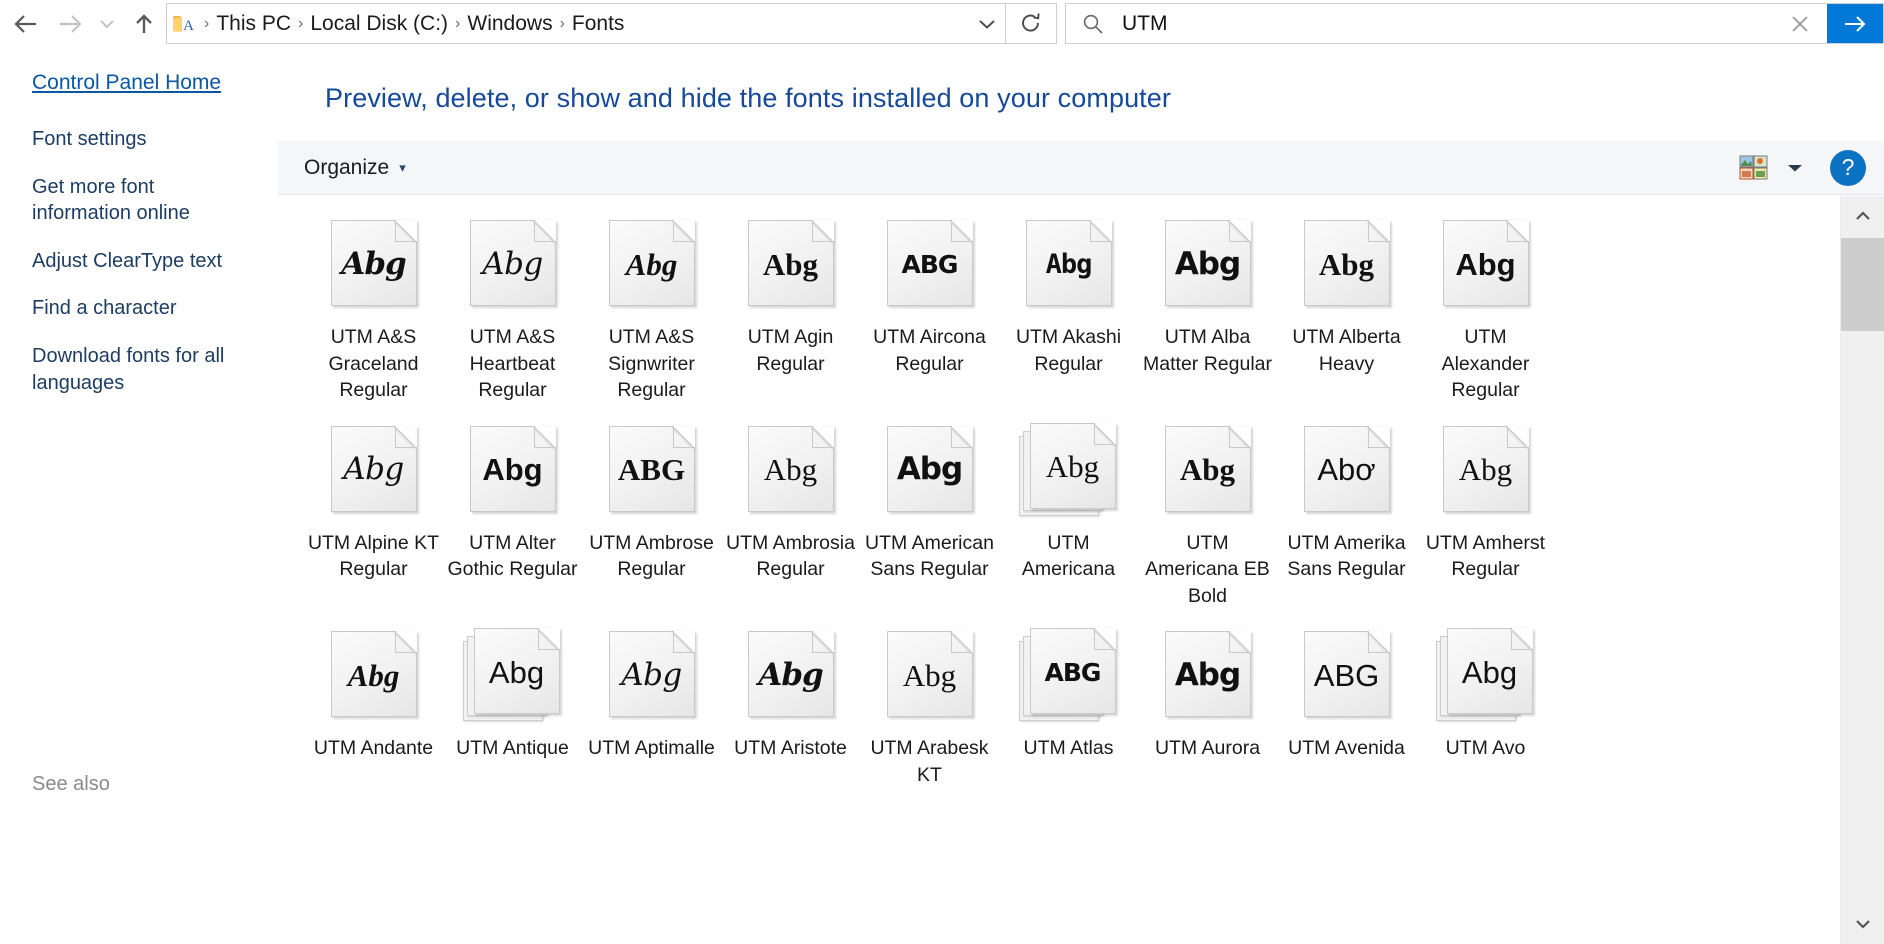 The image size is (1884, 944). What do you see at coordinates (790, 517) in the screenshot?
I see `font-tile: Abg UTM Ambrosia Regular` at bounding box center [790, 517].